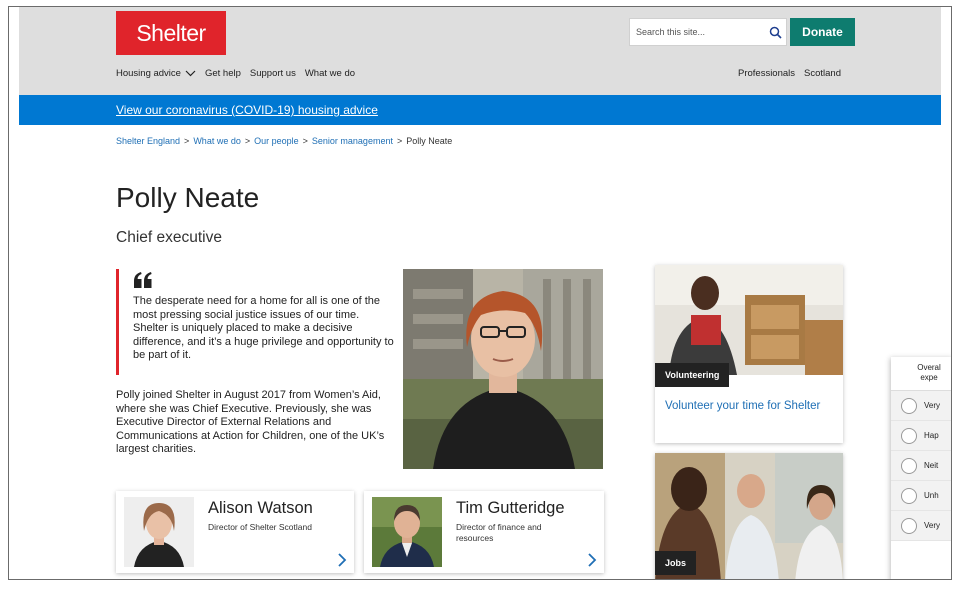 This screenshot has height=590, width=960. What do you see at coordinates (921, 496) in the screenshot?
I see `feedback-option: Unh` at bounding box center [921, 496].